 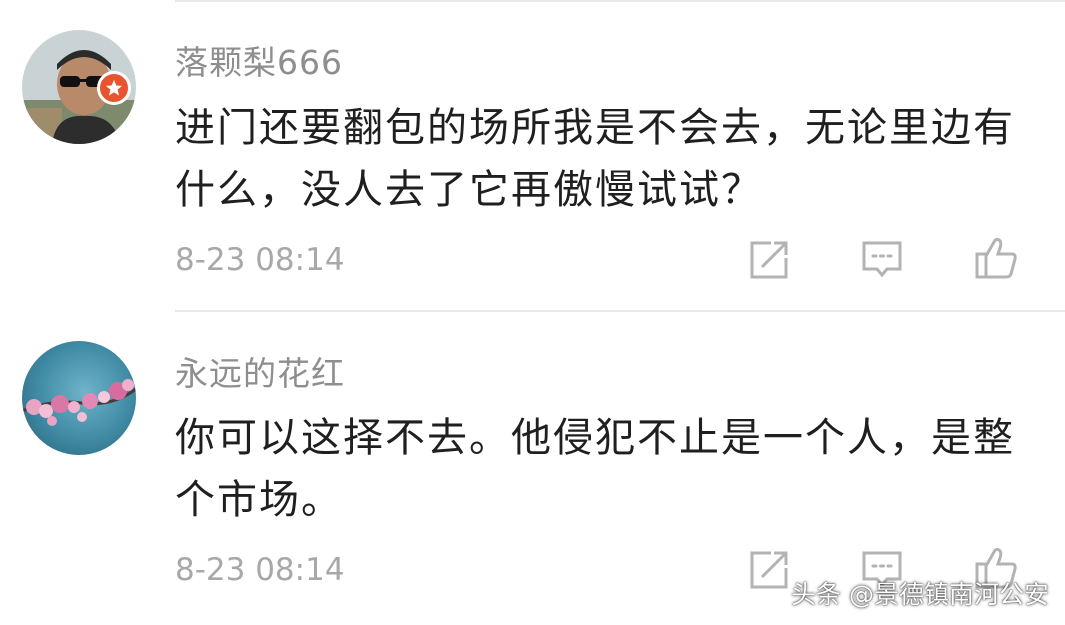 I want to click on comment-text: 进门还要翻包的场所我是不会去，无论里边有什么，没人去了它再傲慢试试？, so click(x=595, y=159).